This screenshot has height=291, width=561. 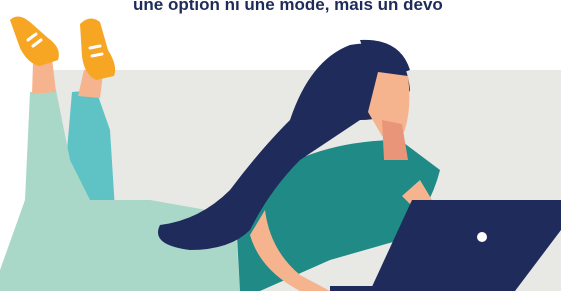 I want to click on shoe-left, so click(x=34, y=41).